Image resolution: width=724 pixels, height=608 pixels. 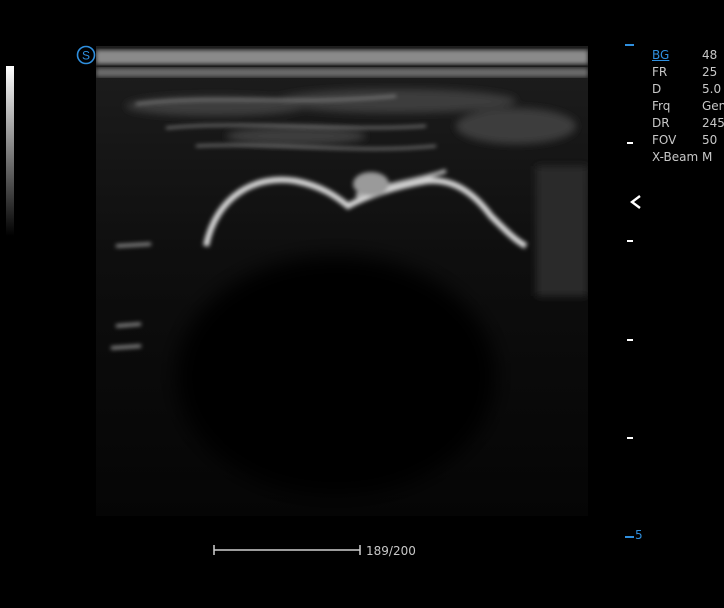 What do you see at coordinates (712, 89) in the screenshot?
I see `param-value-d: 5.0` at bounding box center [712, 89].